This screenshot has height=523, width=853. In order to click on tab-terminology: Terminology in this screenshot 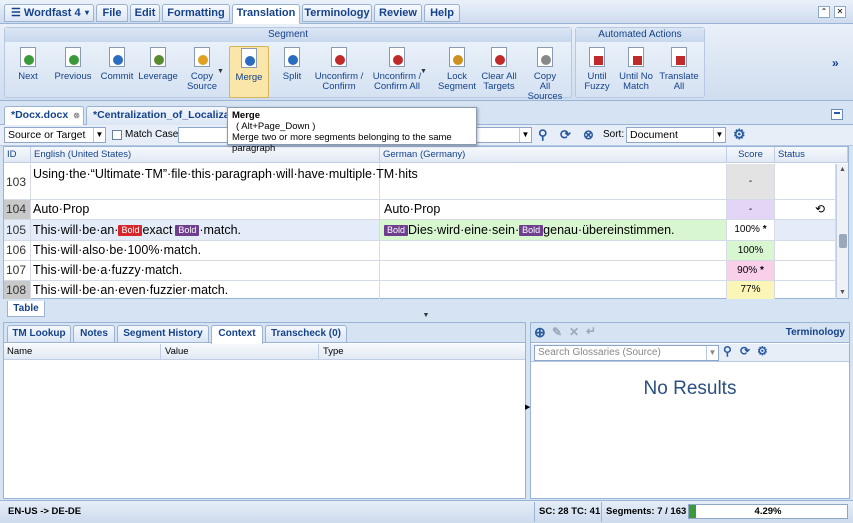, I will do `click(337, 13)`.